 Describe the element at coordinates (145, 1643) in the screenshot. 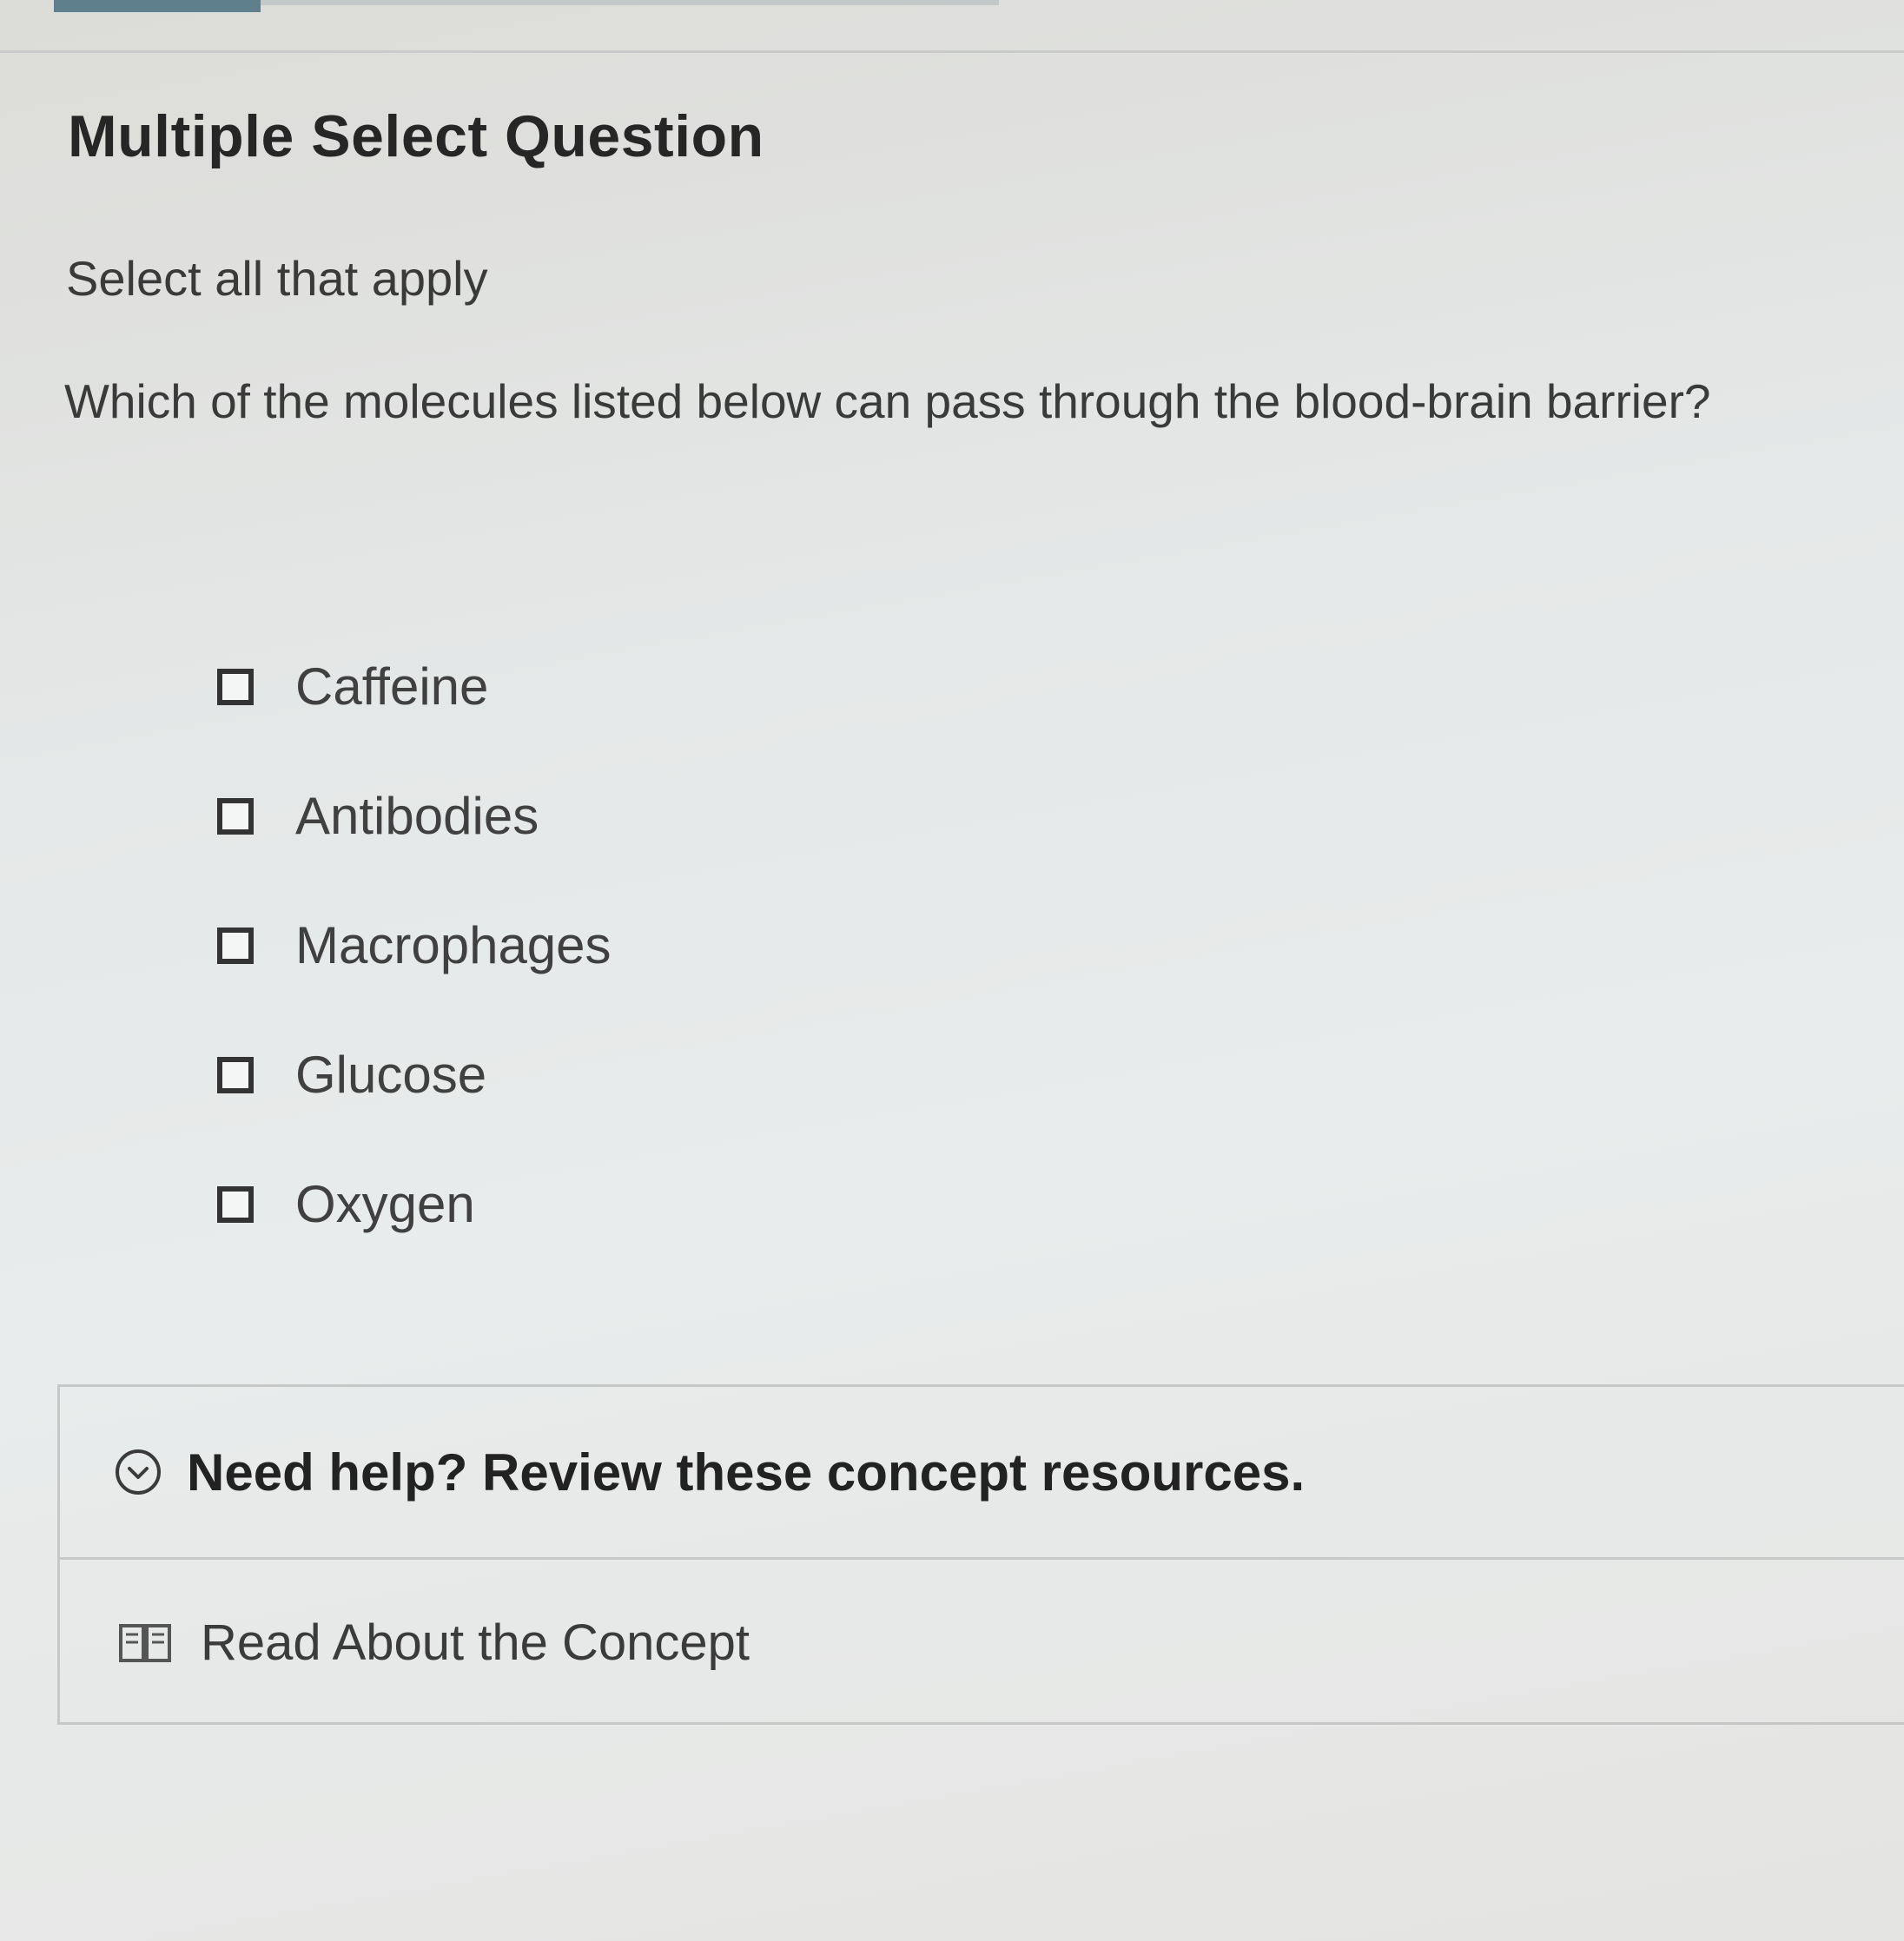

I see `book-icon` at that location.